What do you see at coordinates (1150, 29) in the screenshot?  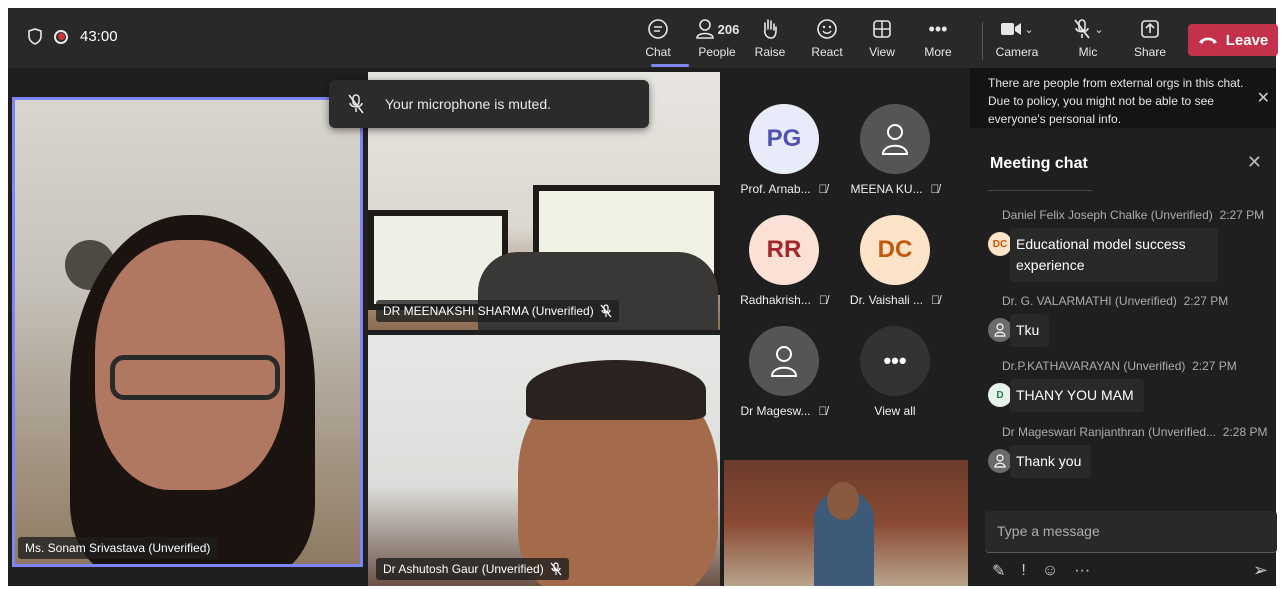 I see `share-icon` at bounding box center [1150, 29].